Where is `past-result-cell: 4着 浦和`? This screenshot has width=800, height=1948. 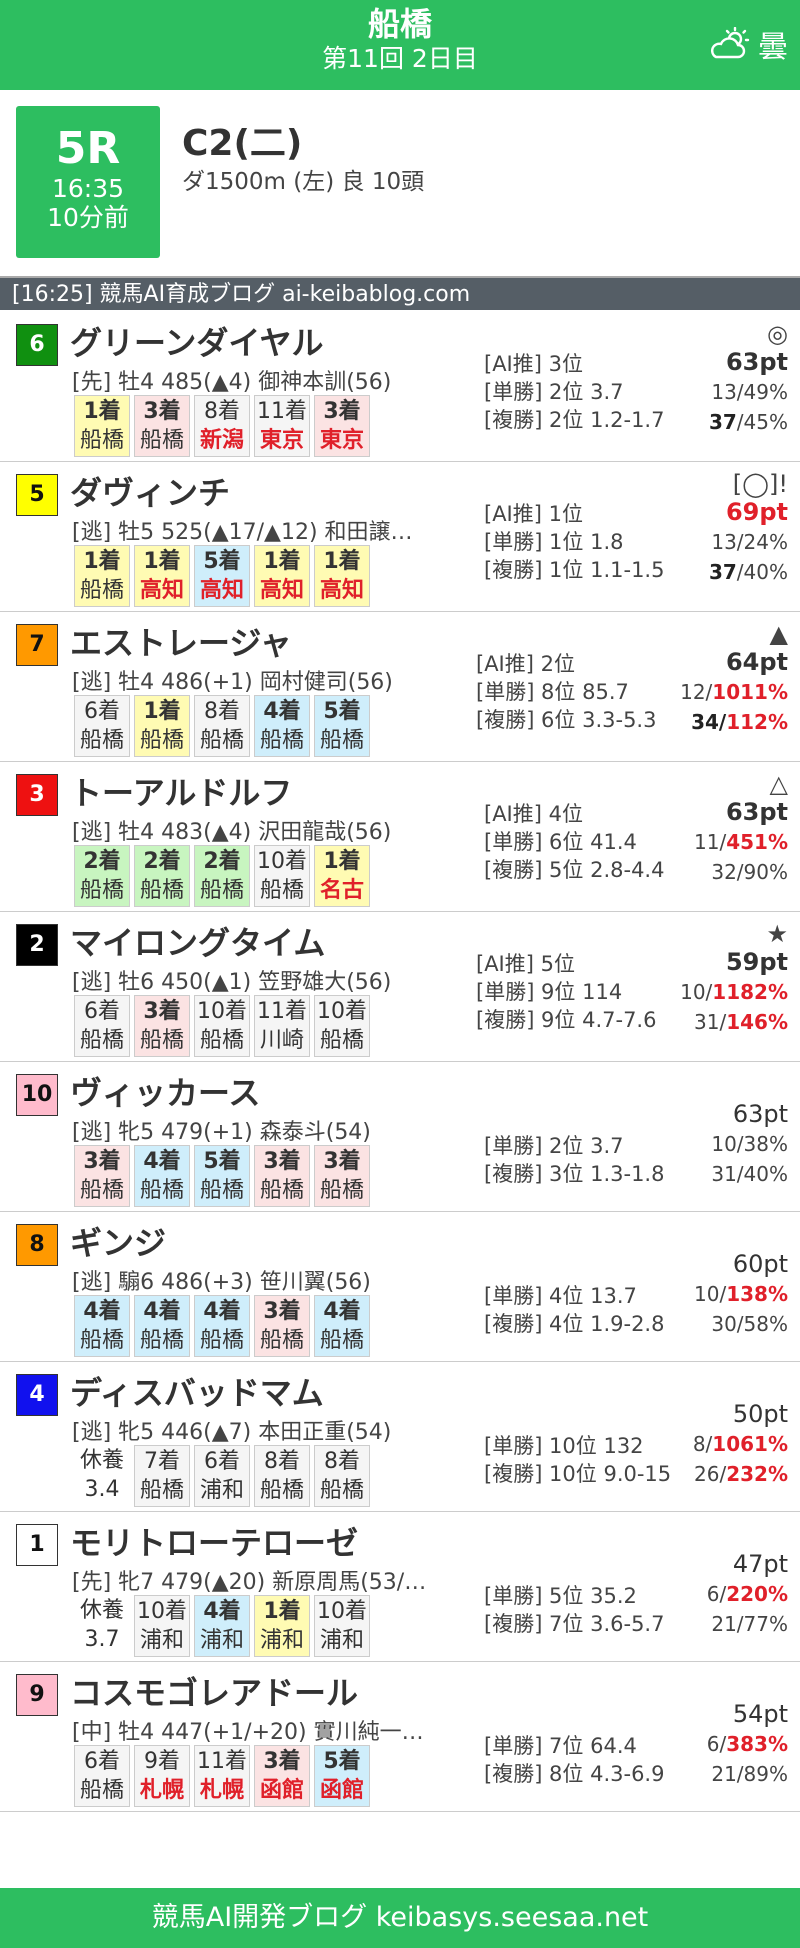
past-result-cell: 4着 浦和 is located at coordinates (222, 1626).